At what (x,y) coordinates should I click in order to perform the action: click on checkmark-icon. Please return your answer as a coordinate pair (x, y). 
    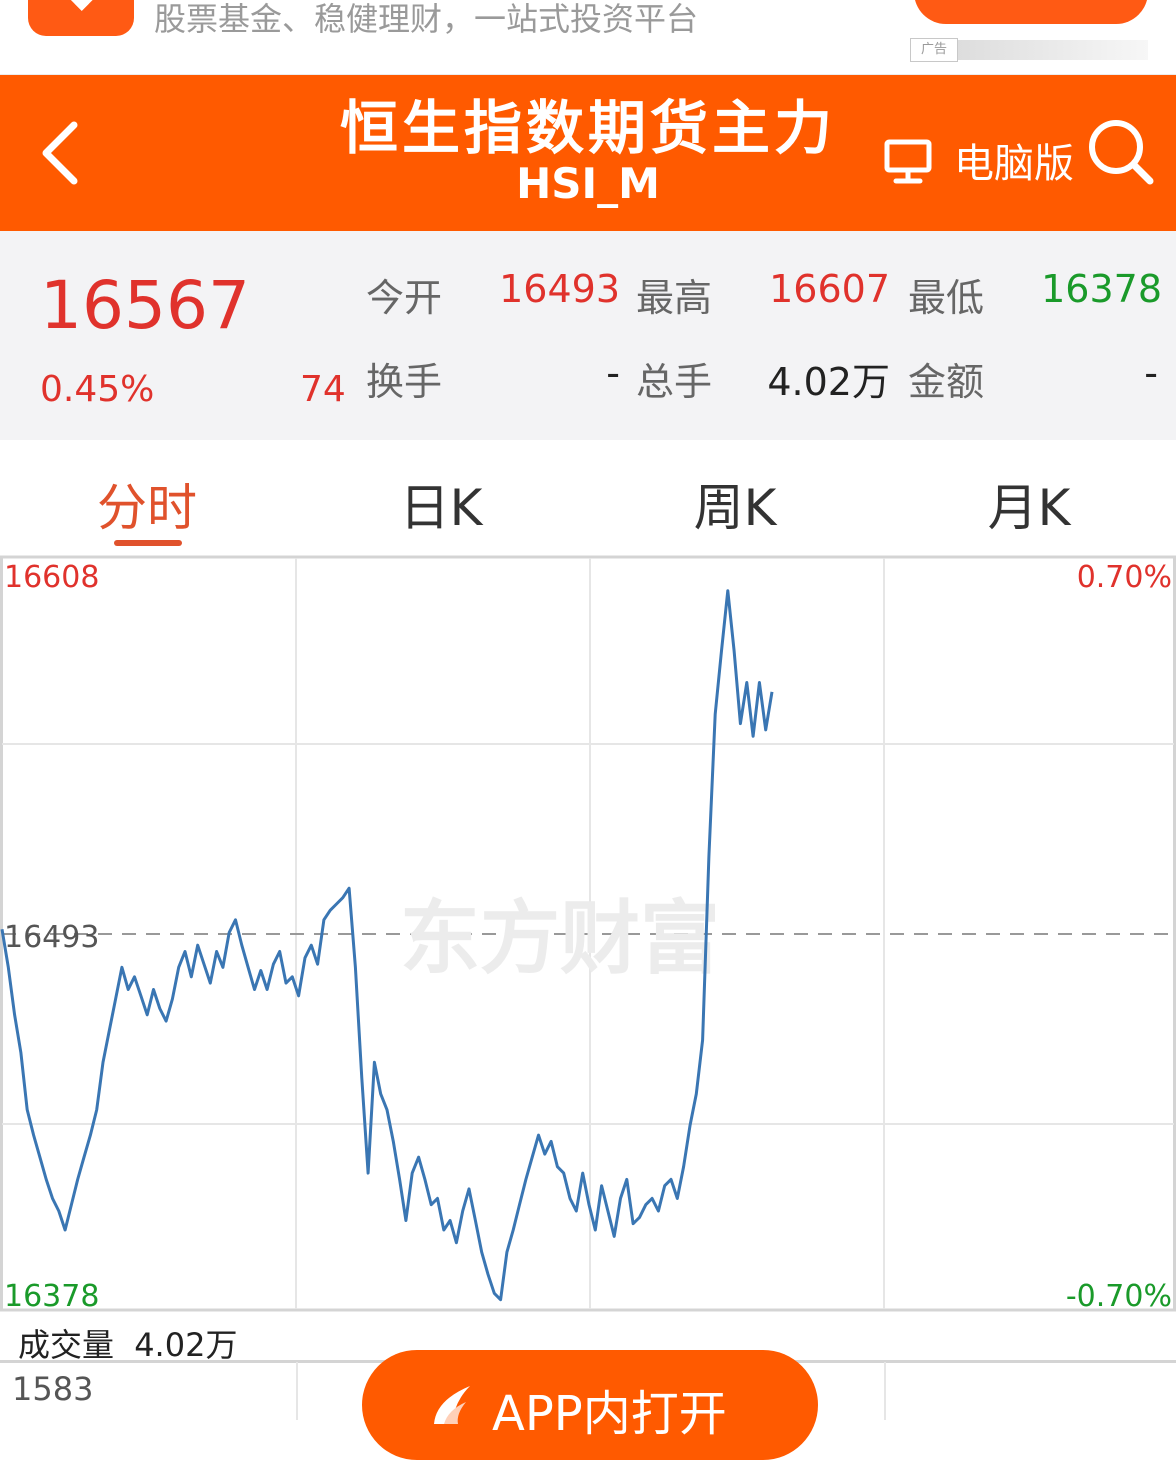
    Looking at the image, I should click on (86, 5).